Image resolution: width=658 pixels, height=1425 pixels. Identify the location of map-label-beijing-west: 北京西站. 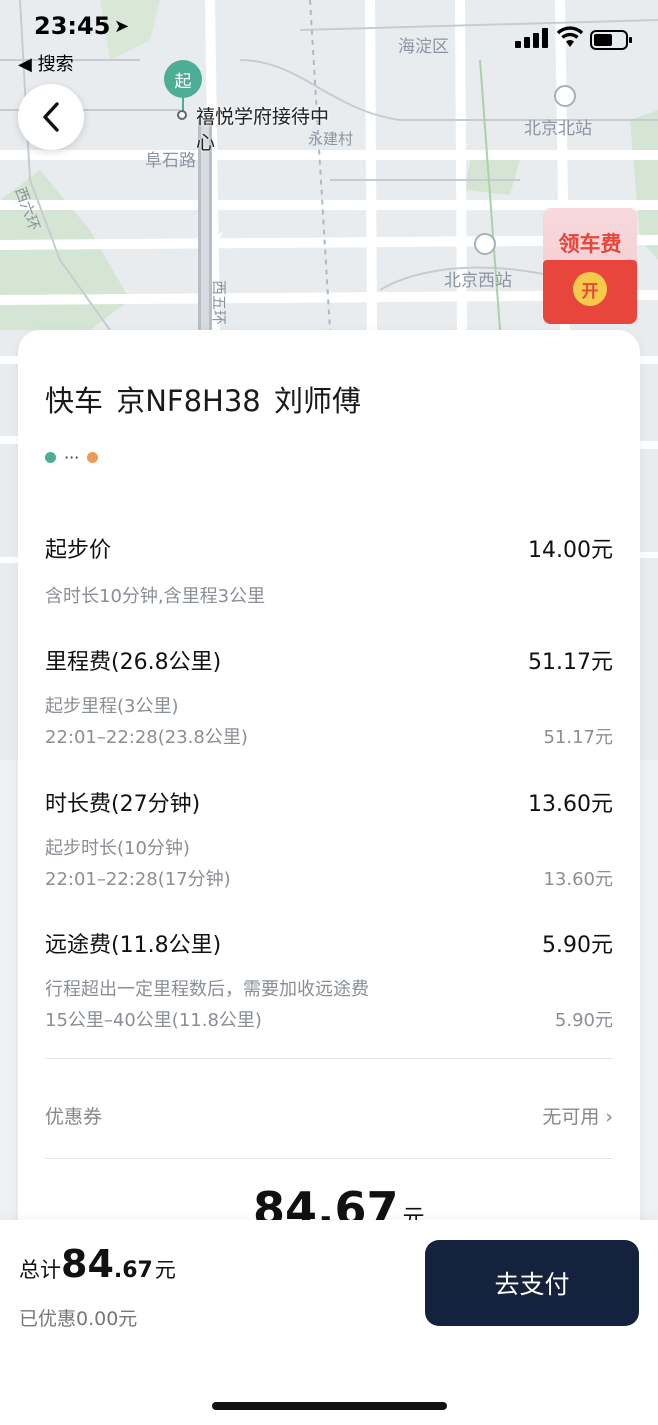
(478, 281).